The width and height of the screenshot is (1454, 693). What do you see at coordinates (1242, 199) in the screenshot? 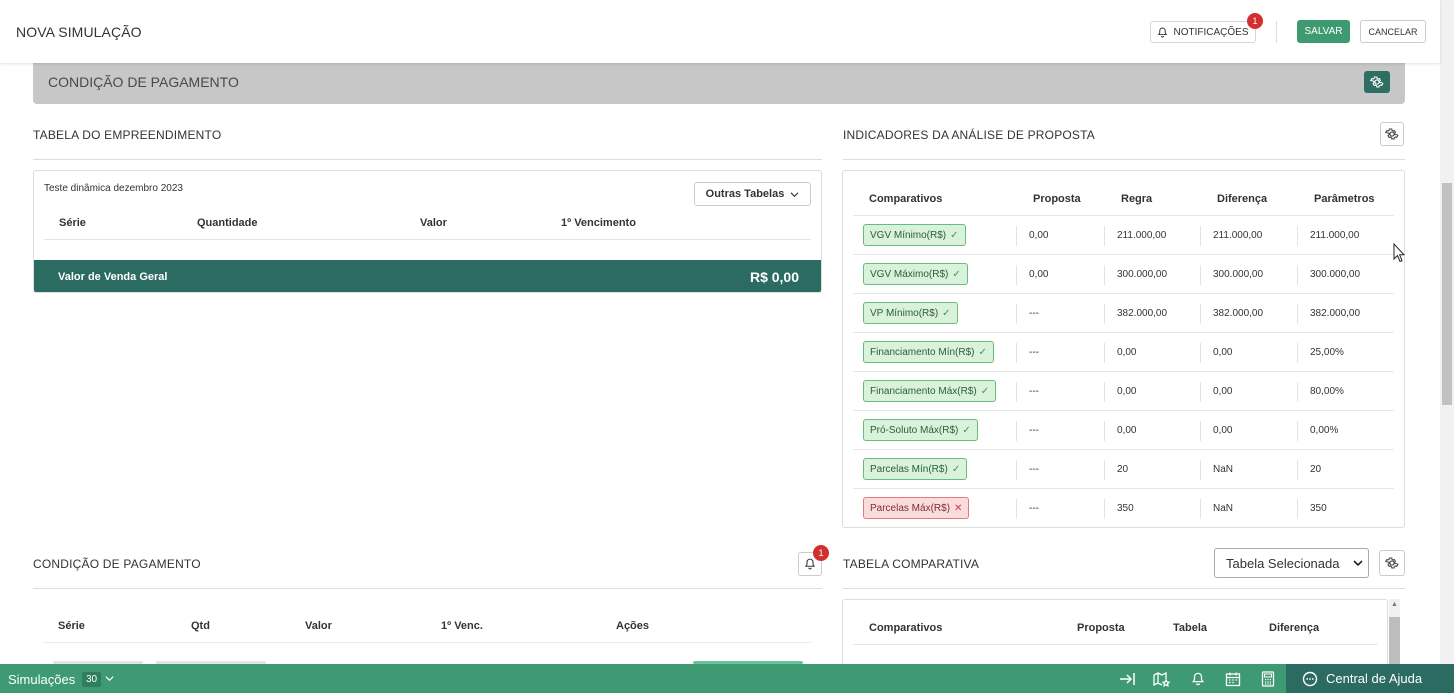
I see `column-header-diferenca: Diferença` at bounding box center [1242, 199].